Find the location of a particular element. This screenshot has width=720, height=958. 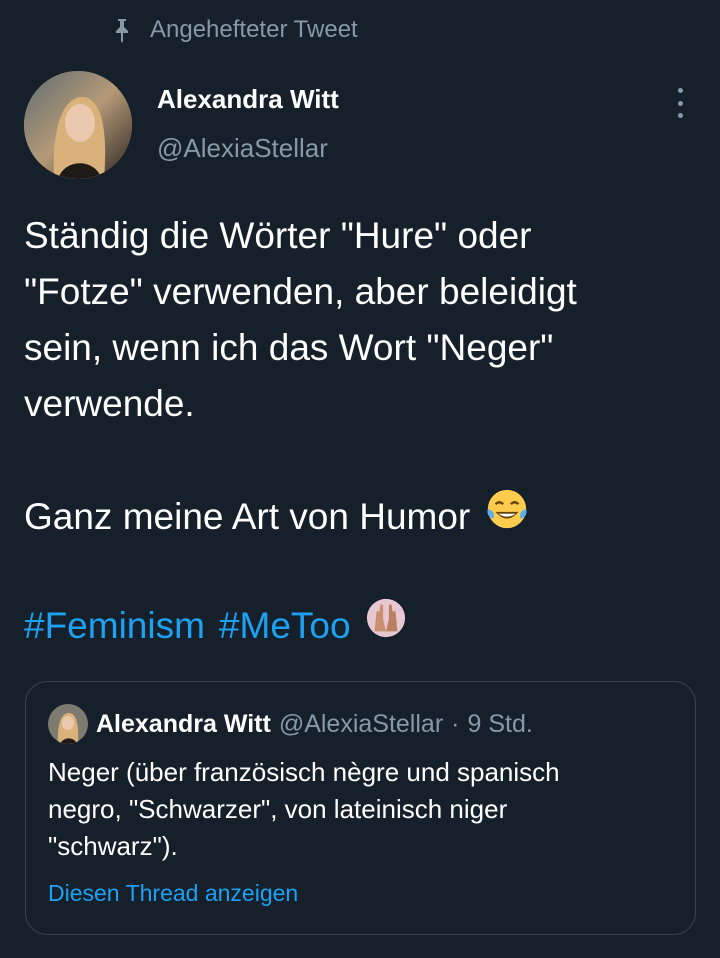

quoted-handle: @AlexiaStellar is located at coordinates (361, 723).